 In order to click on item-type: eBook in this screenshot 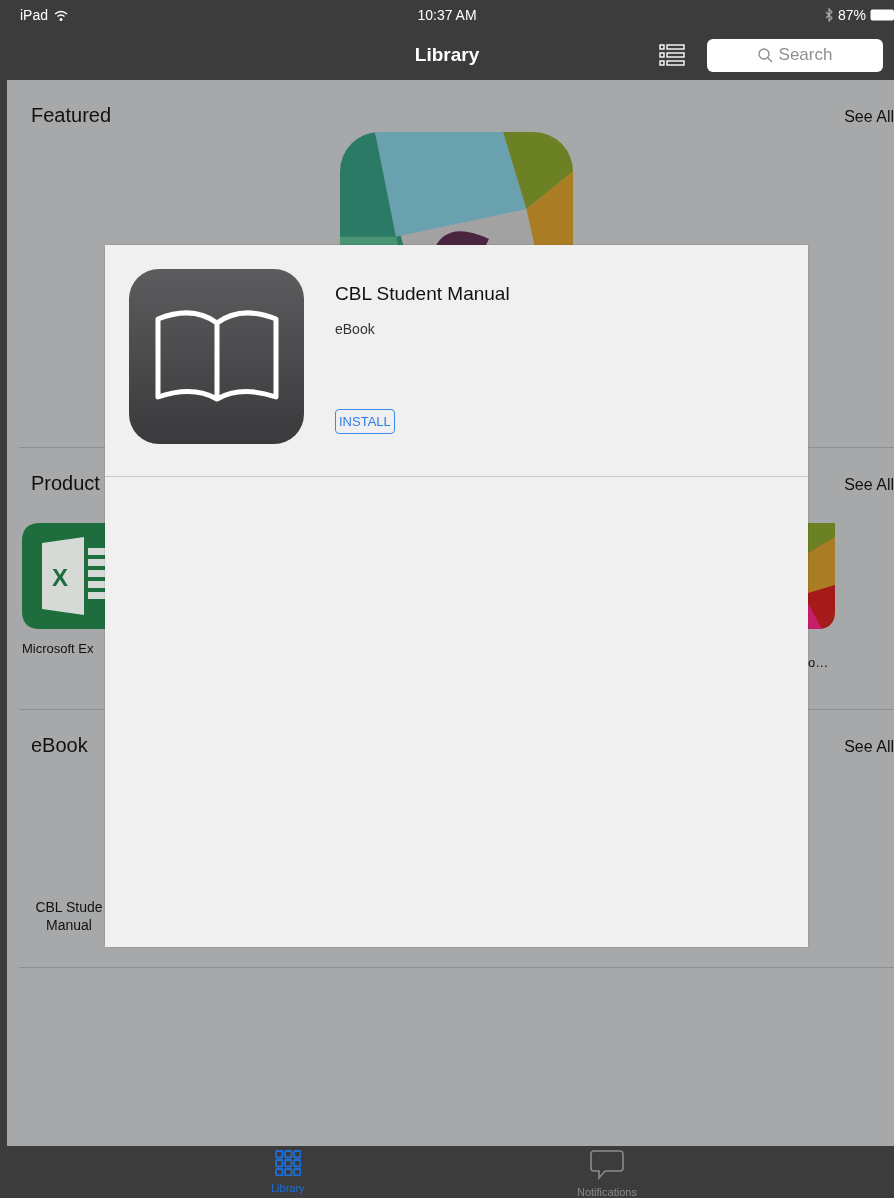, I will do `click(355, 329)`.